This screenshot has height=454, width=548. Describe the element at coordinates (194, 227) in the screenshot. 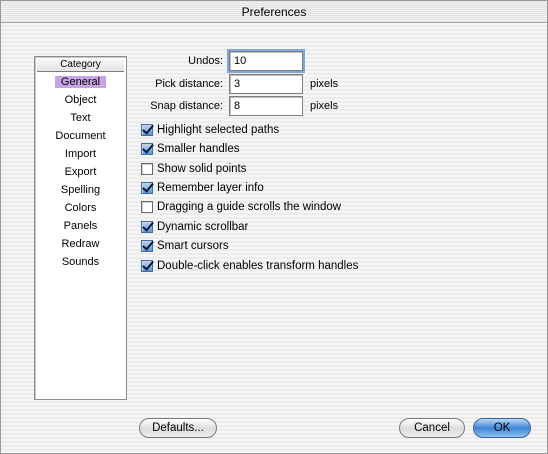

I see `option-dynamic-scrollbar: Dynamic scrollbar` at that location.